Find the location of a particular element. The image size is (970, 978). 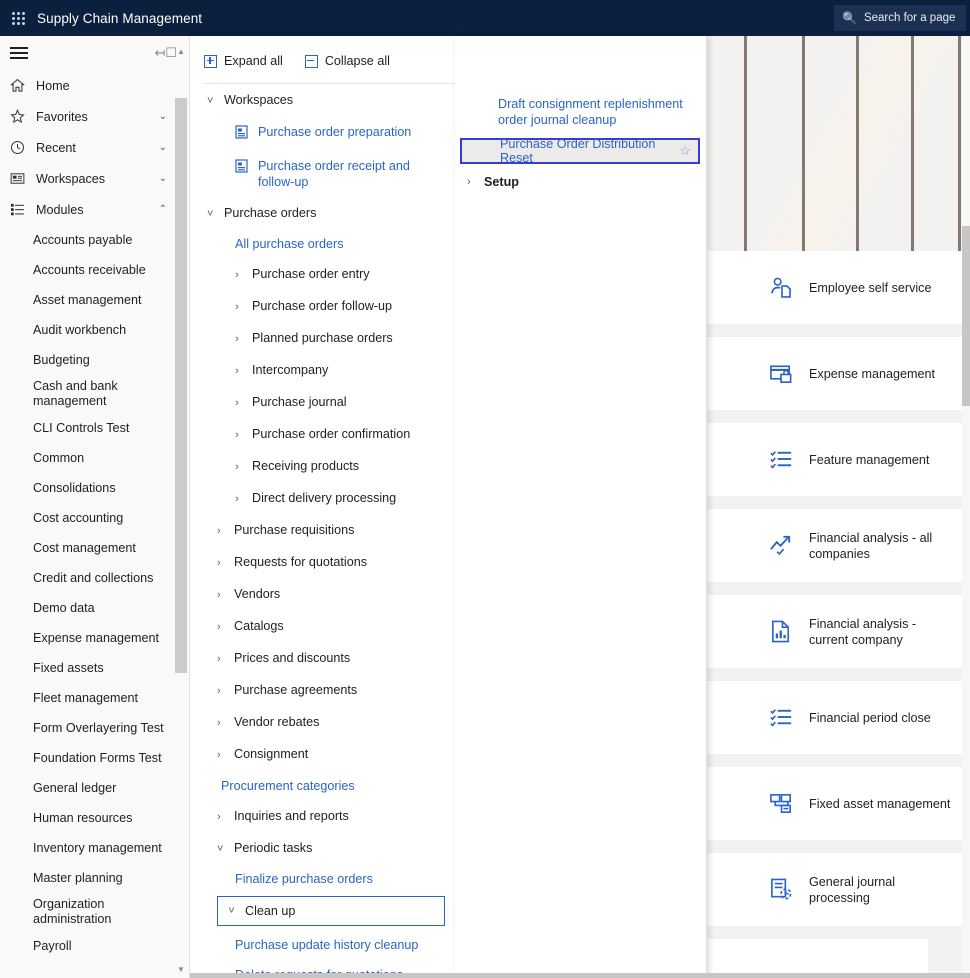

hamburger-menu-icon is located at coordinates (19, 53).